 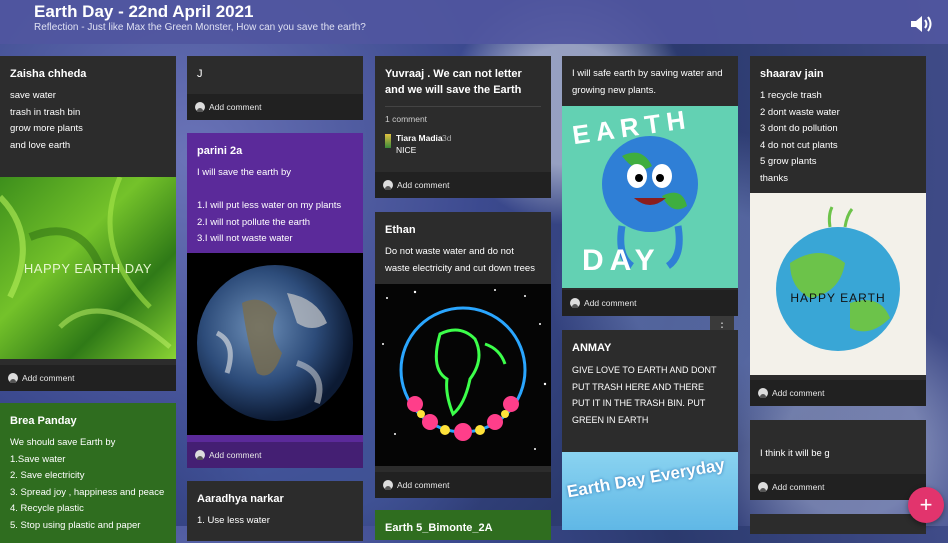 What do you see at coordinates (240, 499) in the screenshot?
I see `post-title: Aaradhya narkar` at bounding box center [240, 499].